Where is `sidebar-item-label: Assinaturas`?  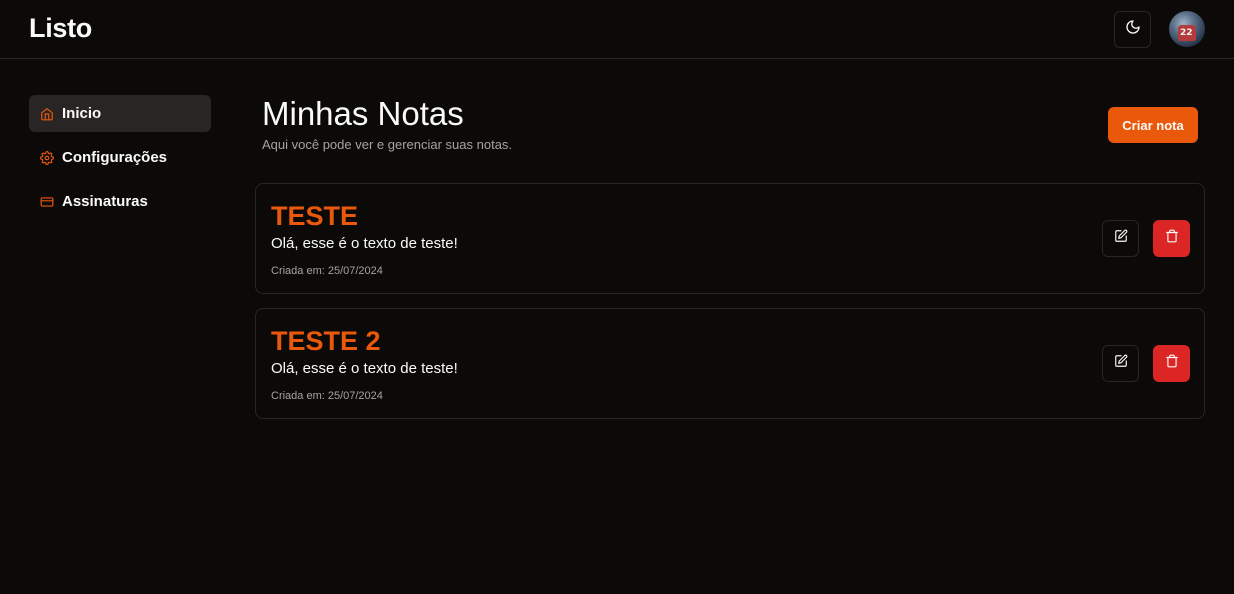
sidebar-item-label: Assinaturas is located at coordinates (105, 201).